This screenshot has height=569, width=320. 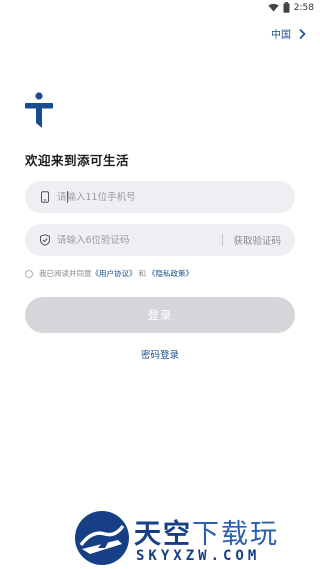 I want to click on watermark-title: 天空下载玩, so click(x=206, y=531).